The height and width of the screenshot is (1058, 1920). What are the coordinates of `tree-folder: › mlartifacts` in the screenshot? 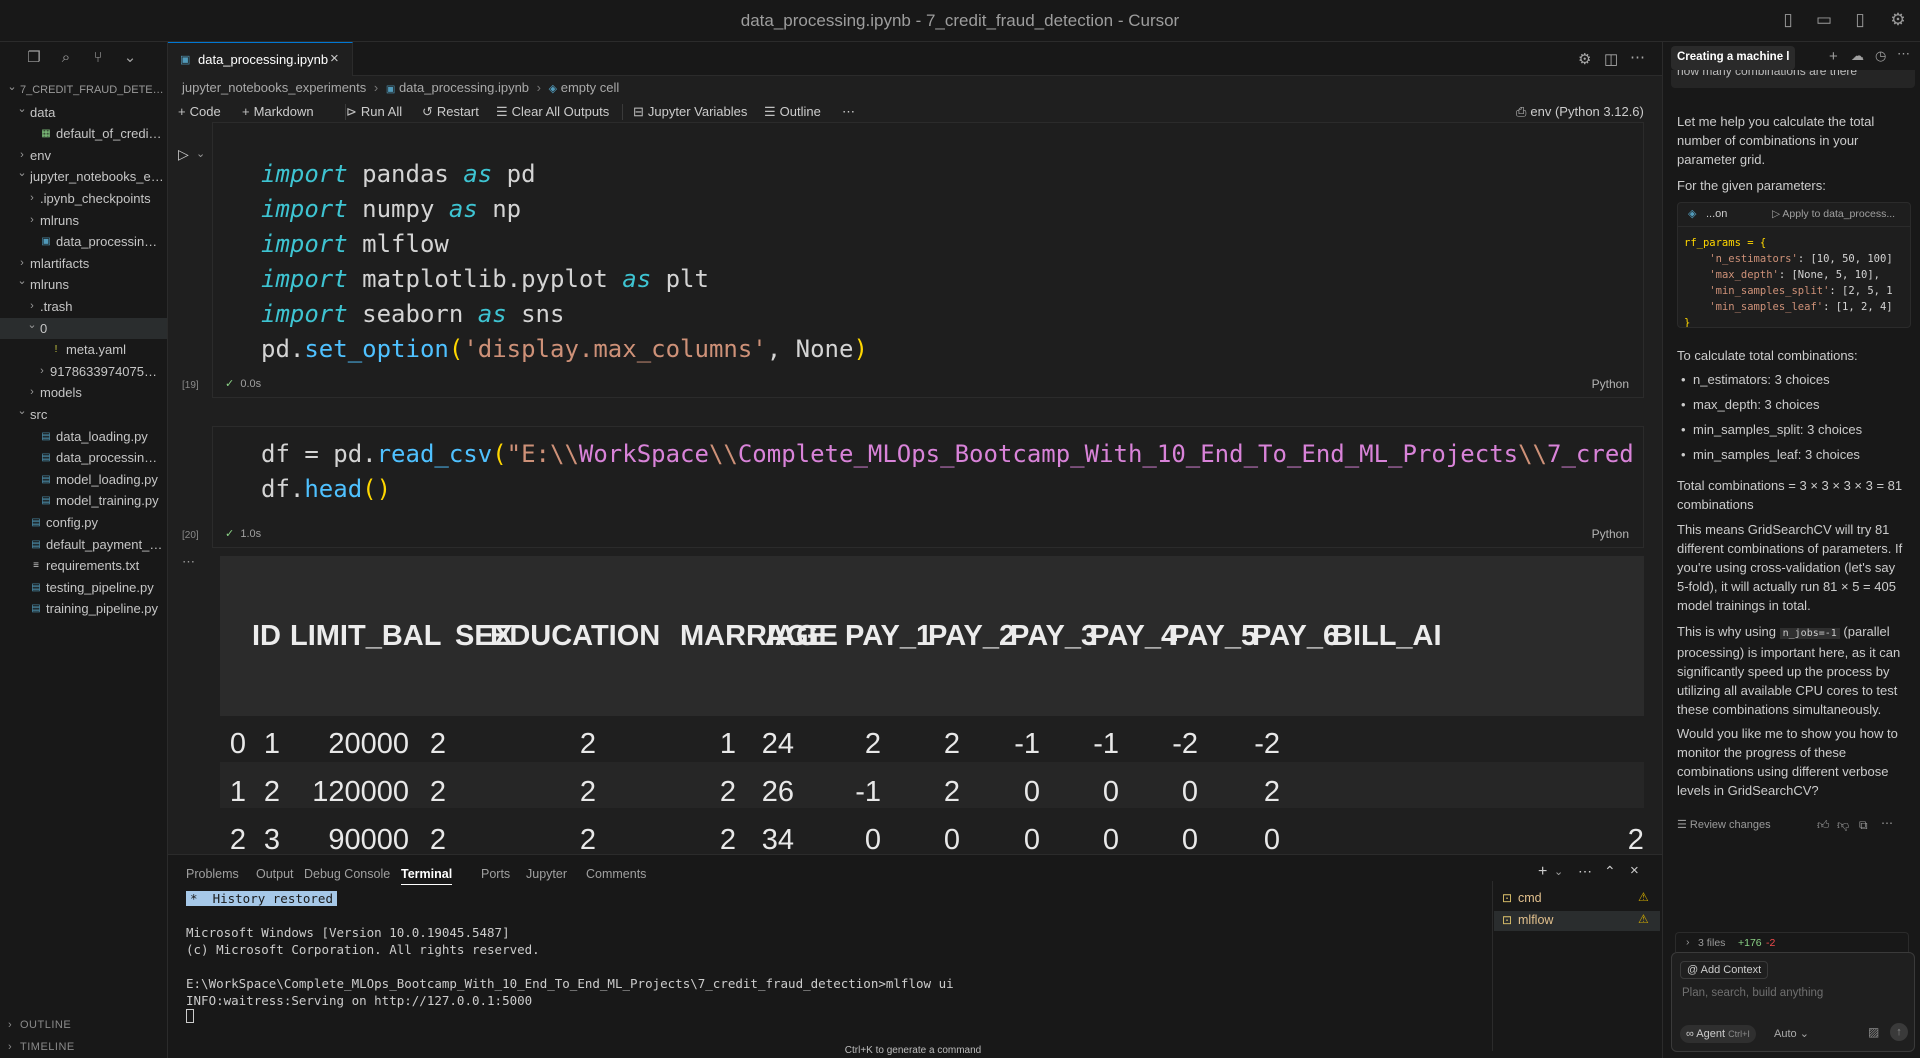 It's located at (83, 263).